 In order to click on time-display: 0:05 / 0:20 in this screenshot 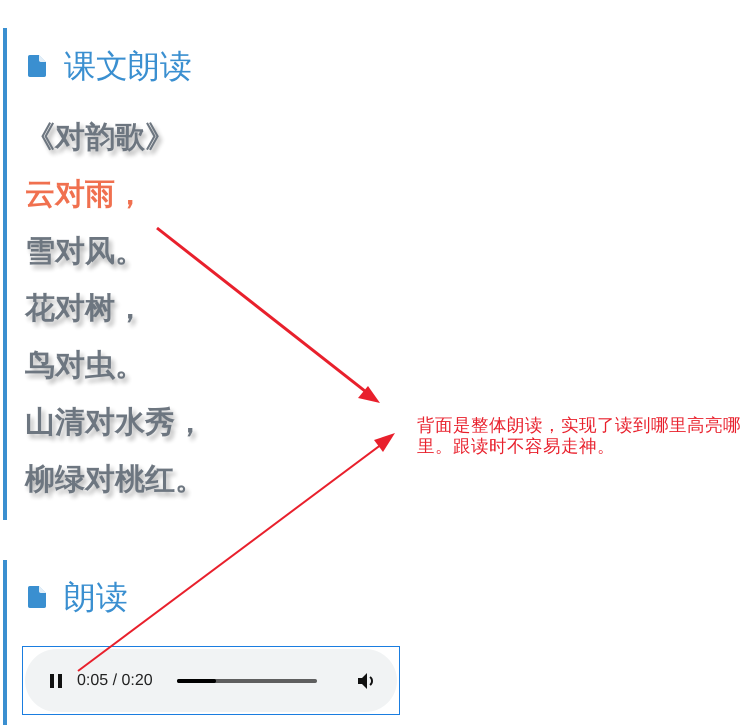, I will do `click(115, 680)`.